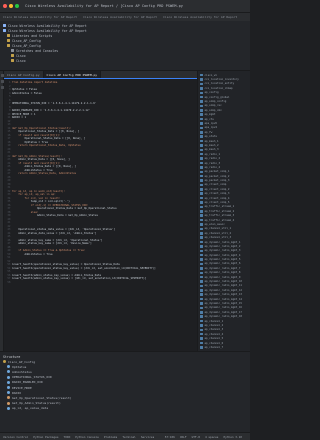 The image size is (320, 440). Describe the element at coordinates (209, 119) in the screenshot. I see `outline-label: ap_cts` at that location.